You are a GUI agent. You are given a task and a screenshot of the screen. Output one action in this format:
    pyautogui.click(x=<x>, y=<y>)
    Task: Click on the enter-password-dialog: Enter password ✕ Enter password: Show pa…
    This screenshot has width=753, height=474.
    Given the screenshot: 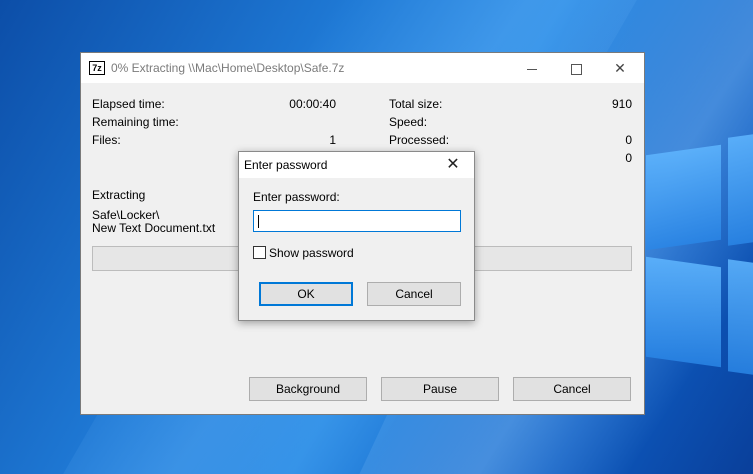 What is the action you would take?
    pyautogui.click(x=356, y=236)
    